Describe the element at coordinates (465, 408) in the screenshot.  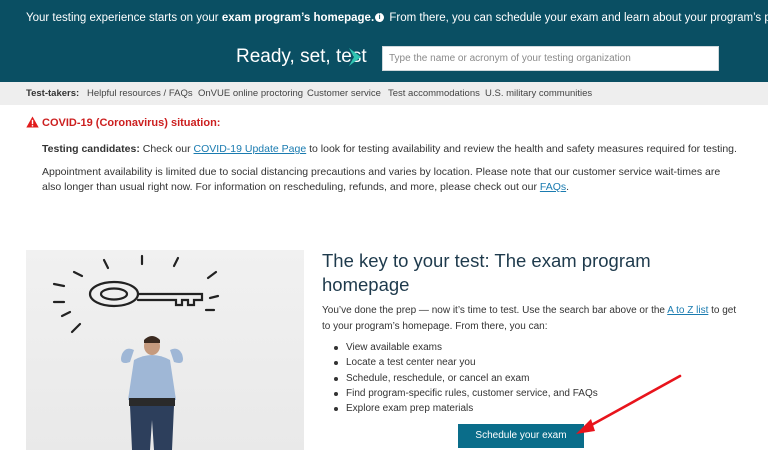
I see `list-item: Explore exam prep materials` at that location.